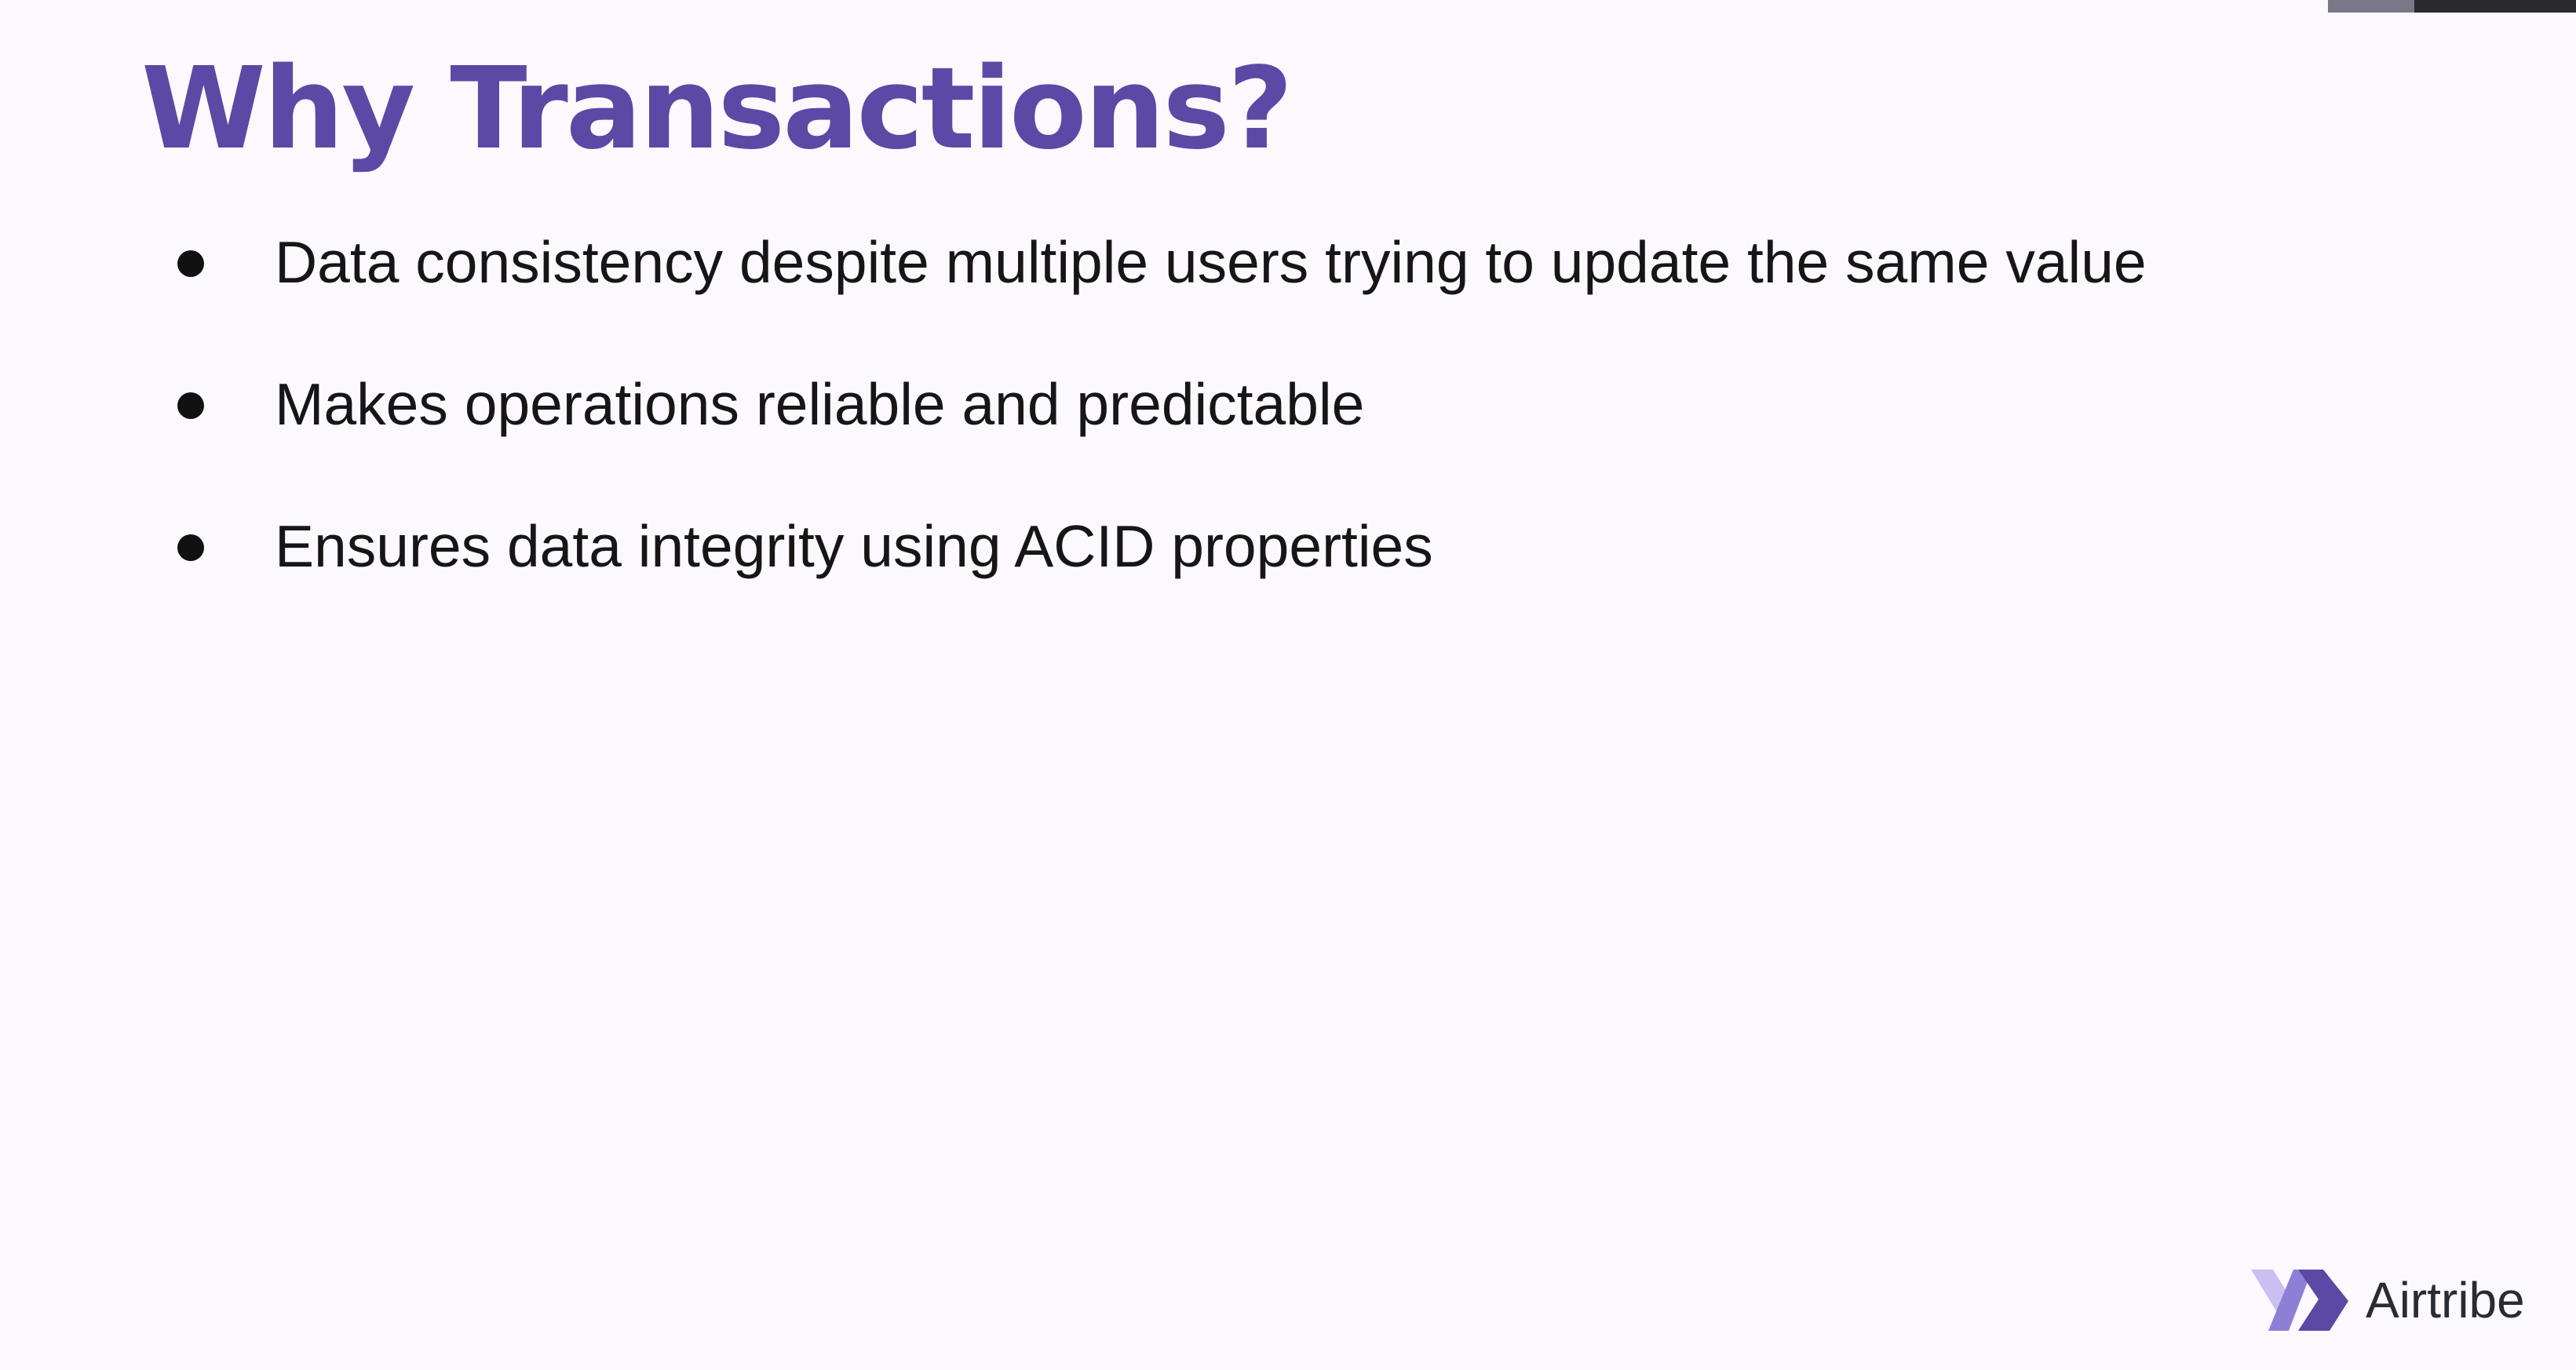 The width and height of the screenshot is (2576, 1370). What do you see at coordinates (2371, 6) in the screenshot?
I see `webcam-name-label` at bounding box center [2371, 6].